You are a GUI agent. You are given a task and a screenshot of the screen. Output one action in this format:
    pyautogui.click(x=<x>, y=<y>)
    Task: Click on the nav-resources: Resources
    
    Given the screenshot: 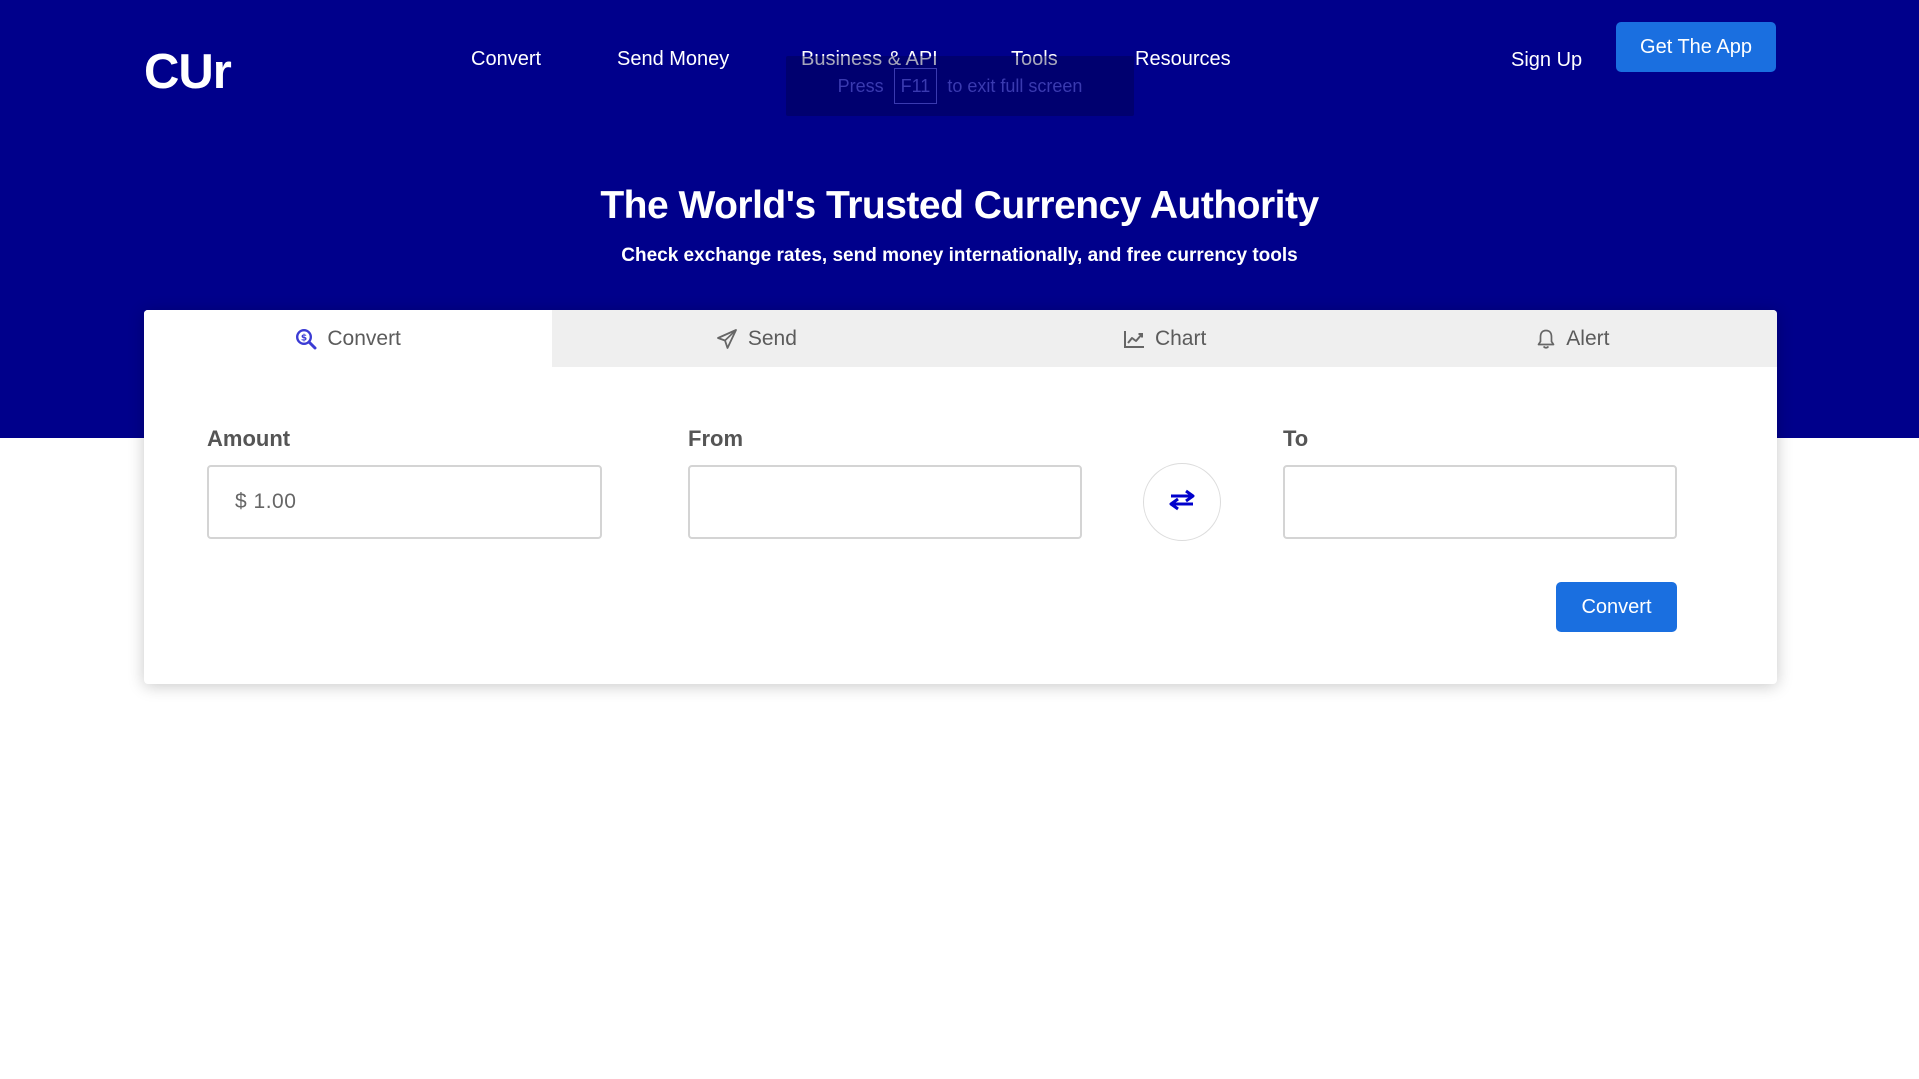 What is the action you would take?
    pyautogui.click(x=1183, y=59)
    